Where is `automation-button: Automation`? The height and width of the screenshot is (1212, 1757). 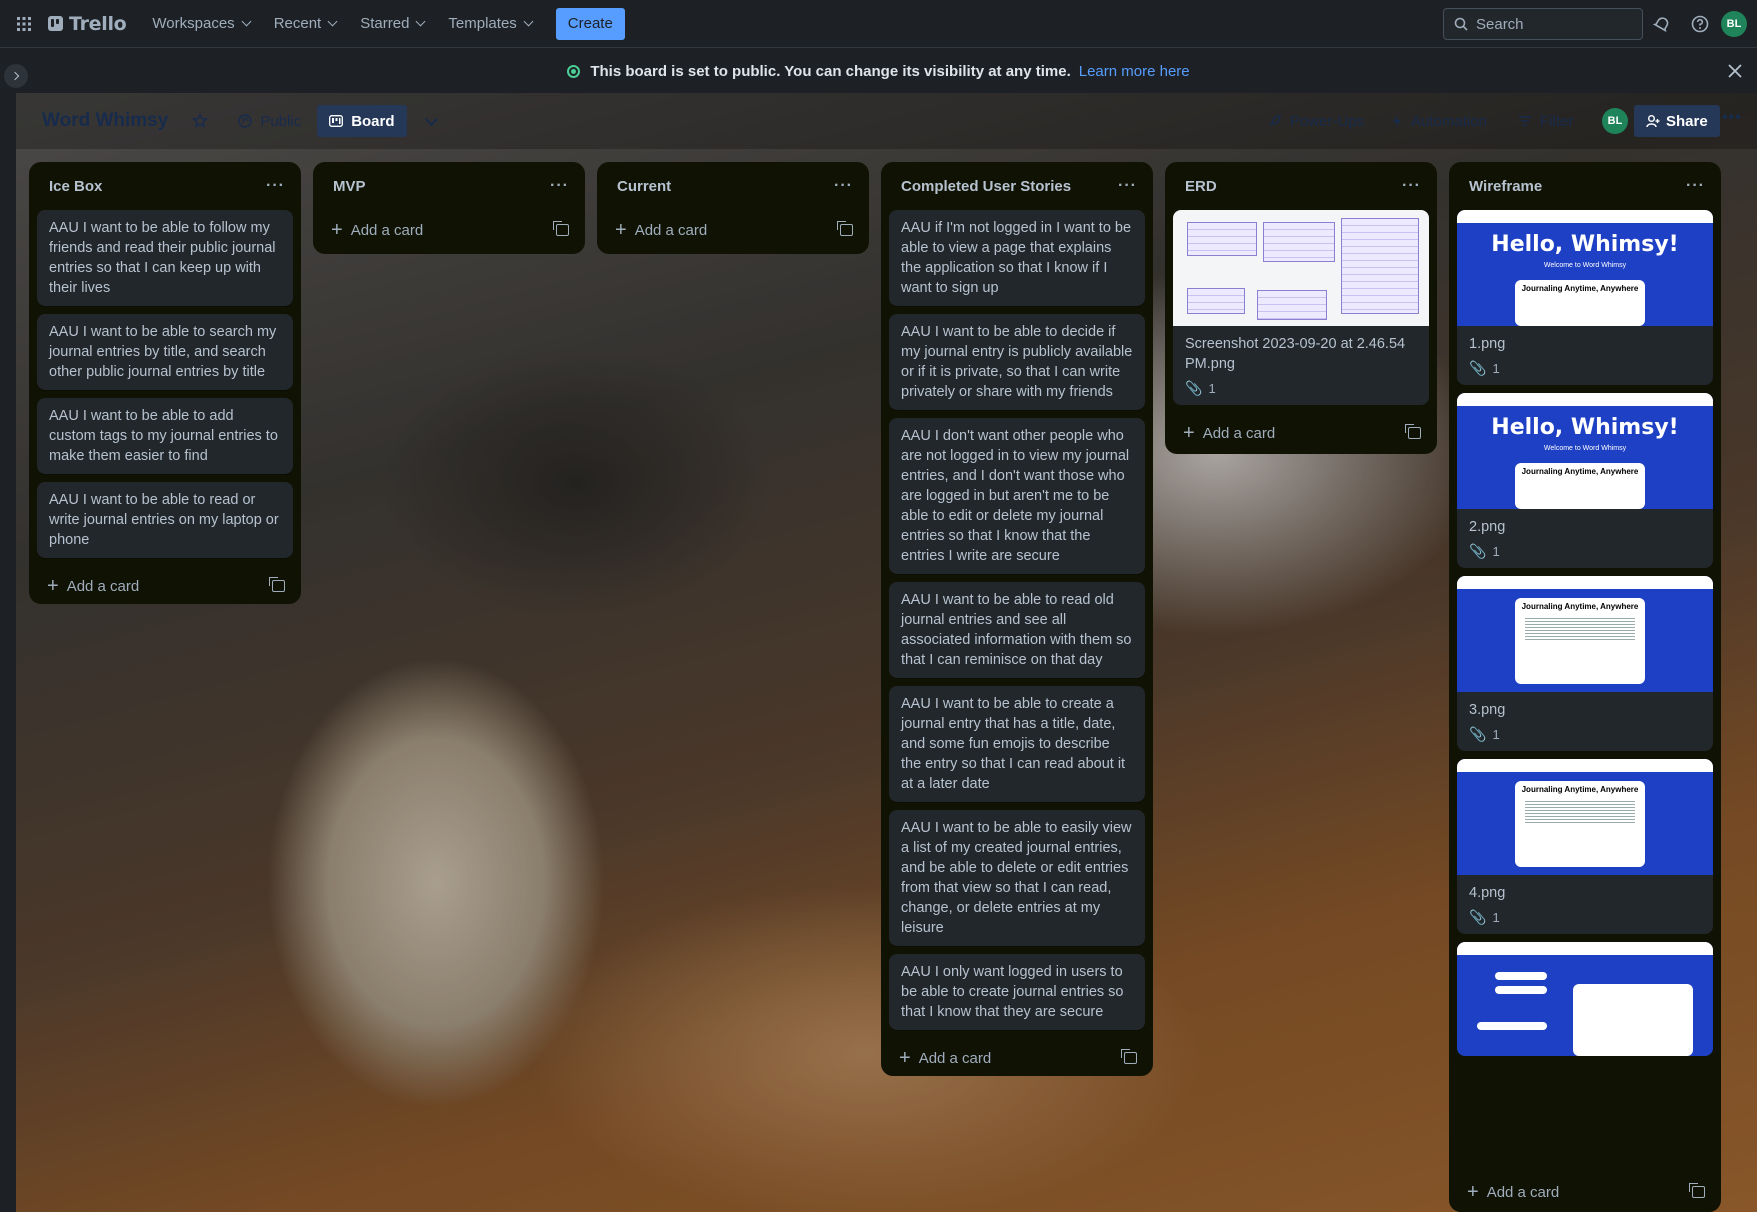
automation-button: Automation is located at coordinates (1439, 121).